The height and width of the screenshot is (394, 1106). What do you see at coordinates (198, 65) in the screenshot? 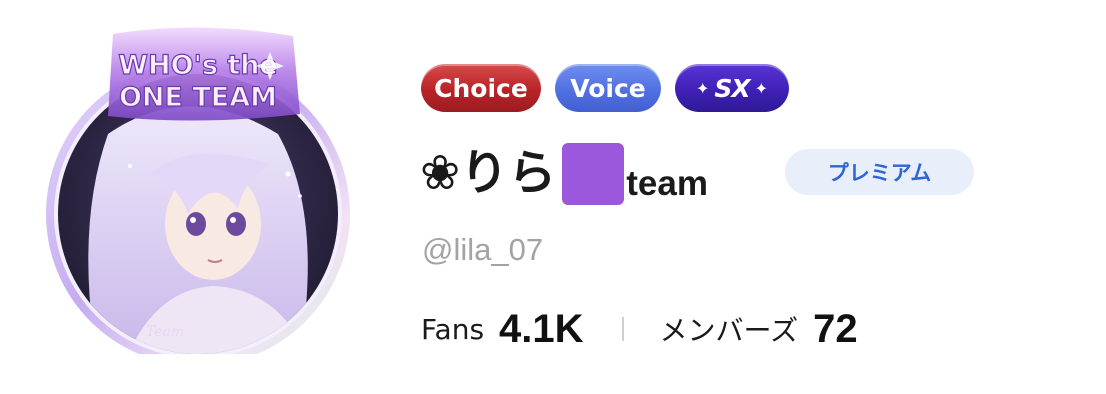
I see `banner-line1: WHO's the` at bounding box center [198, 65].